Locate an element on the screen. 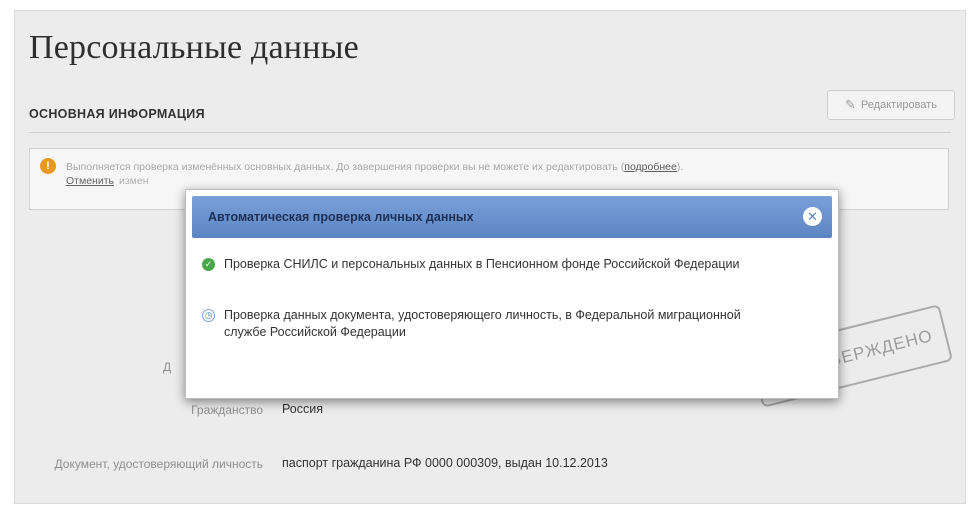 This screenshot has width=976, height=509. dialog-title: Автоматическая проверка личных данных is located at coordinates (341, 217).